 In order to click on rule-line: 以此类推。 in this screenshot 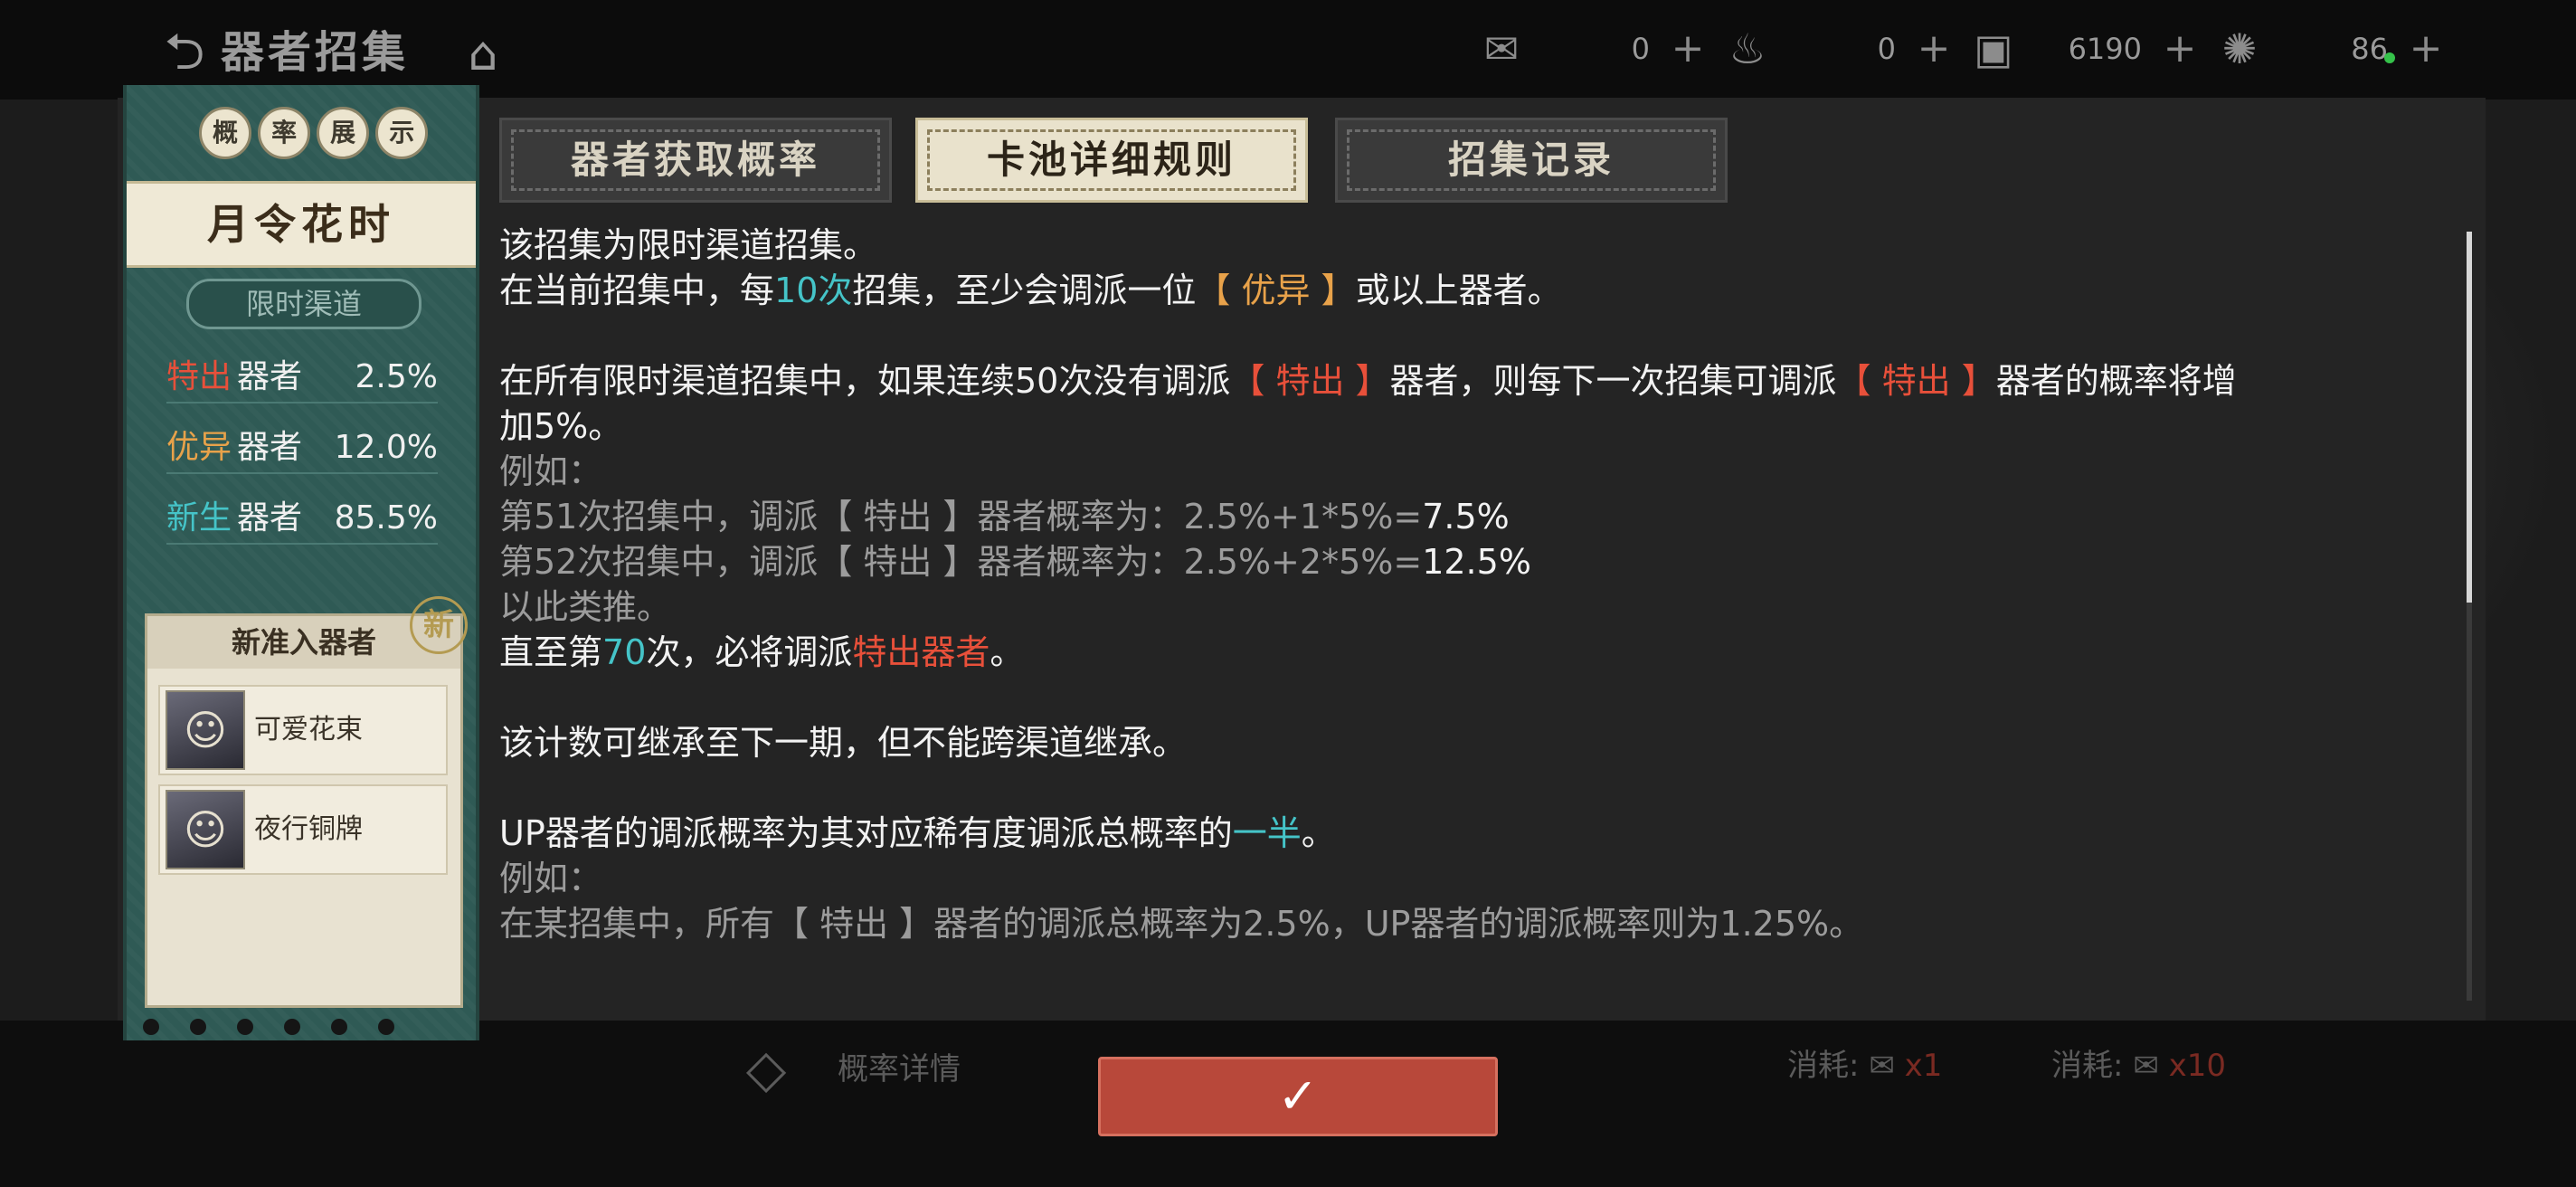, I will do `click(585, 607)`.